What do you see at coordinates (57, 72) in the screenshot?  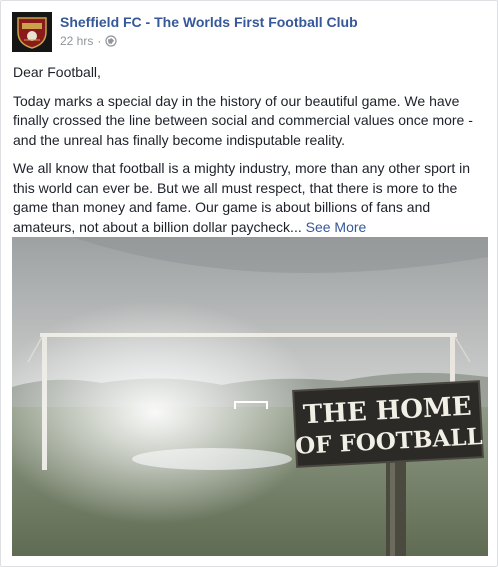 I see `greeting-text: Dear Football,` at bounding box center [57, 72].